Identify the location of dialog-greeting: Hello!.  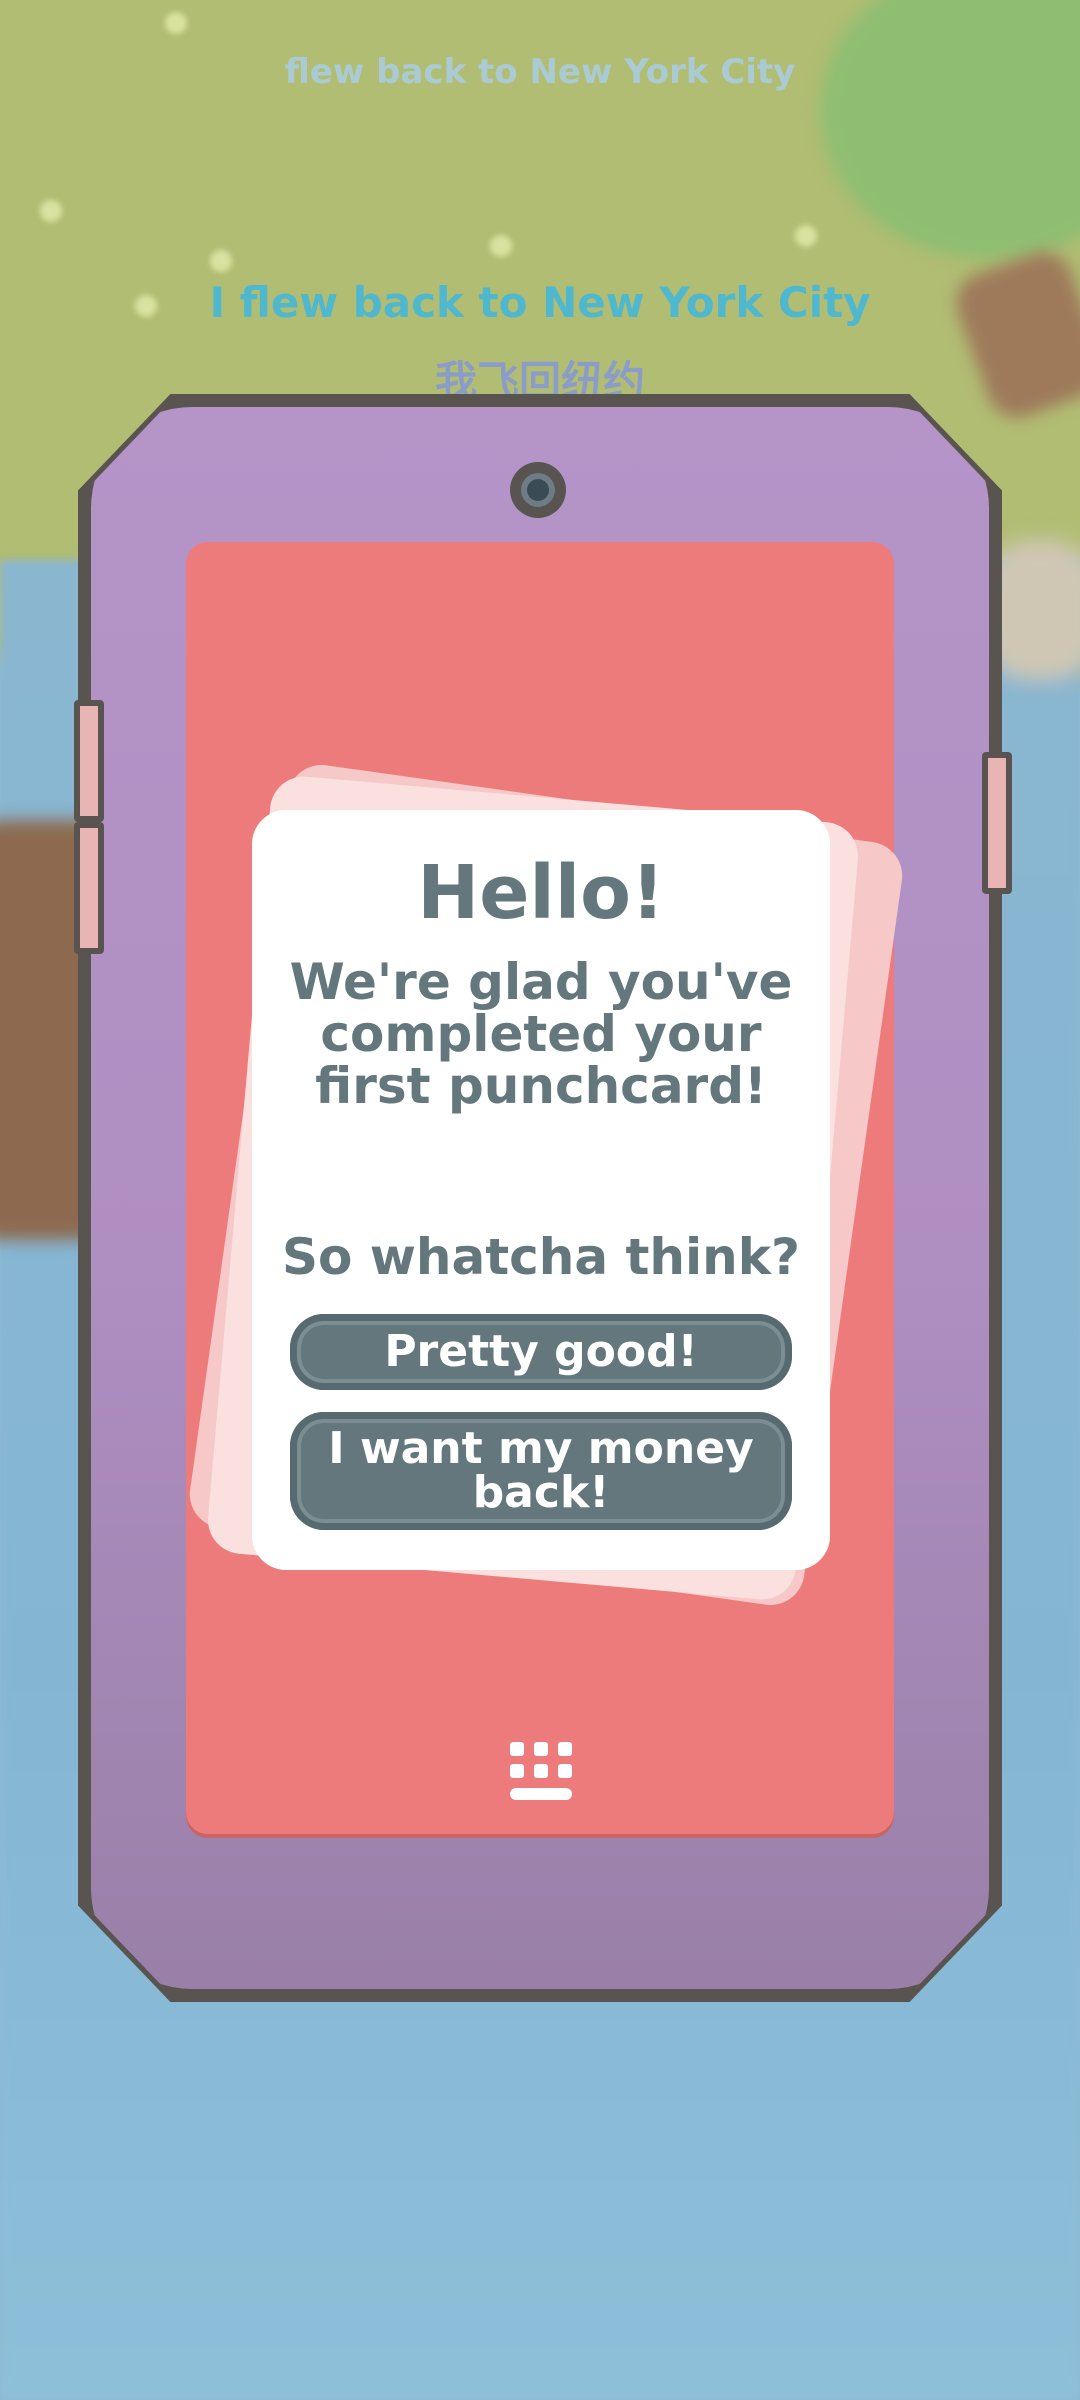
(541, 893).